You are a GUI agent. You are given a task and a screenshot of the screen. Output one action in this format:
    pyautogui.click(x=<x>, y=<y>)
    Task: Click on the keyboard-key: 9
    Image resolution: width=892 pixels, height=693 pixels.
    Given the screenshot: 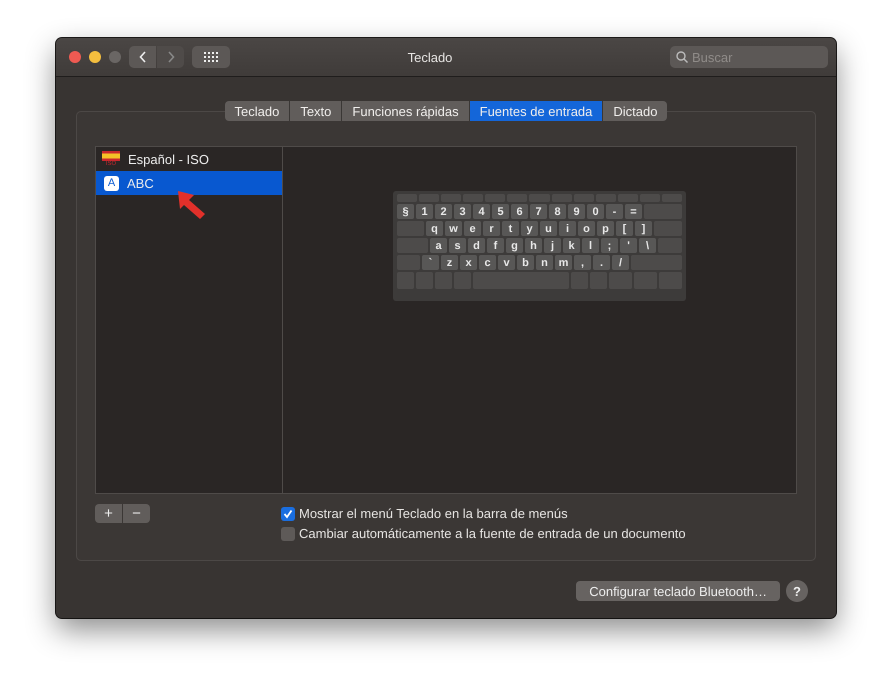 What is the action you would take?
    pyautogui.click(x=576, y=211)
    